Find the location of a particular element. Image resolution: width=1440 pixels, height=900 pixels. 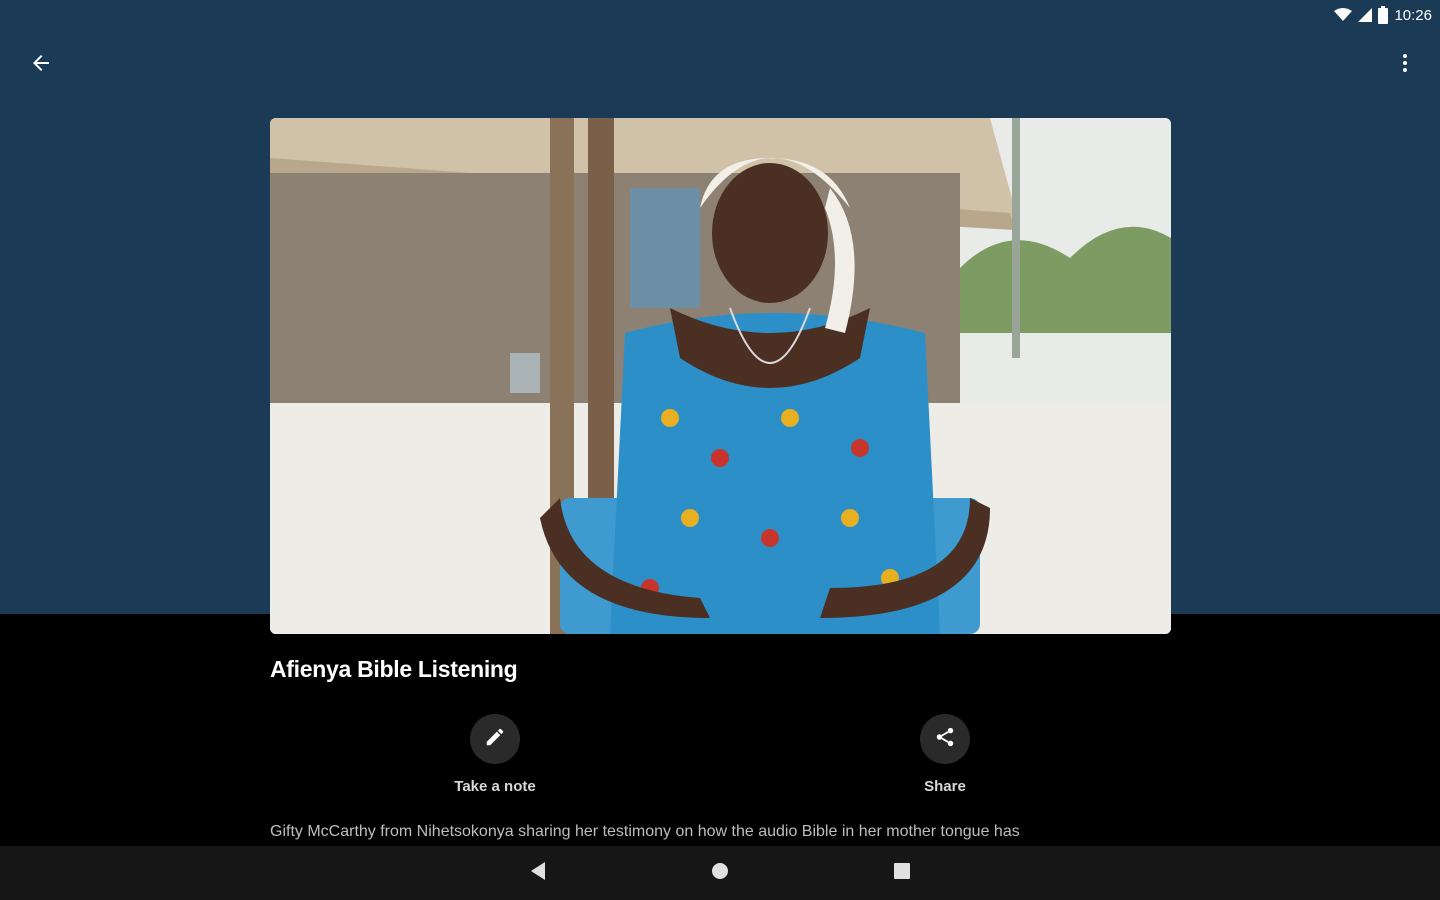

more-vert-icon is located at coordinates (1405, 65).